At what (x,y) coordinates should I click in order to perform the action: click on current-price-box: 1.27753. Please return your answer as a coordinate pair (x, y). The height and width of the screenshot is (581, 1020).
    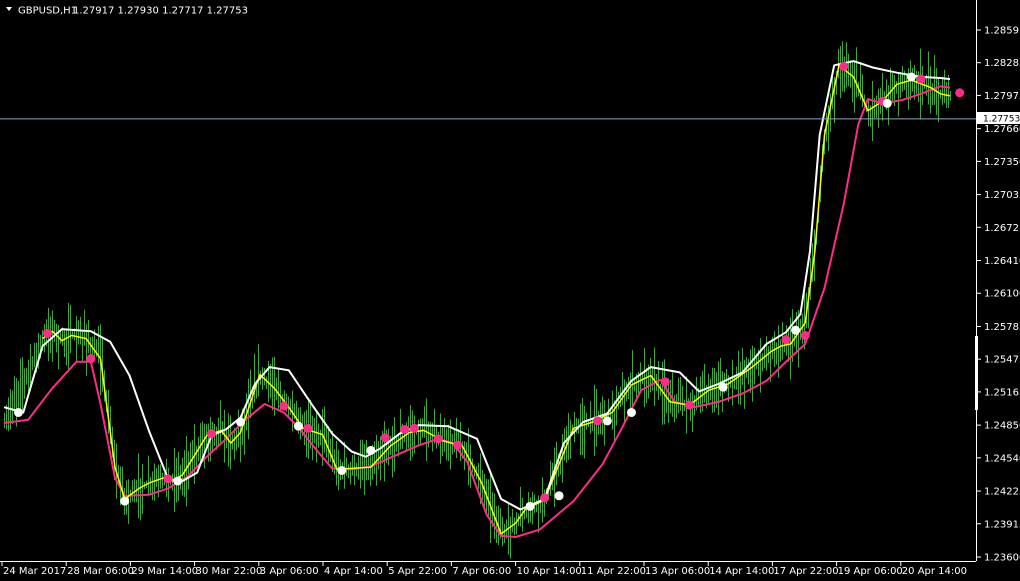
    Looking at the image, I should click on (998, 118).